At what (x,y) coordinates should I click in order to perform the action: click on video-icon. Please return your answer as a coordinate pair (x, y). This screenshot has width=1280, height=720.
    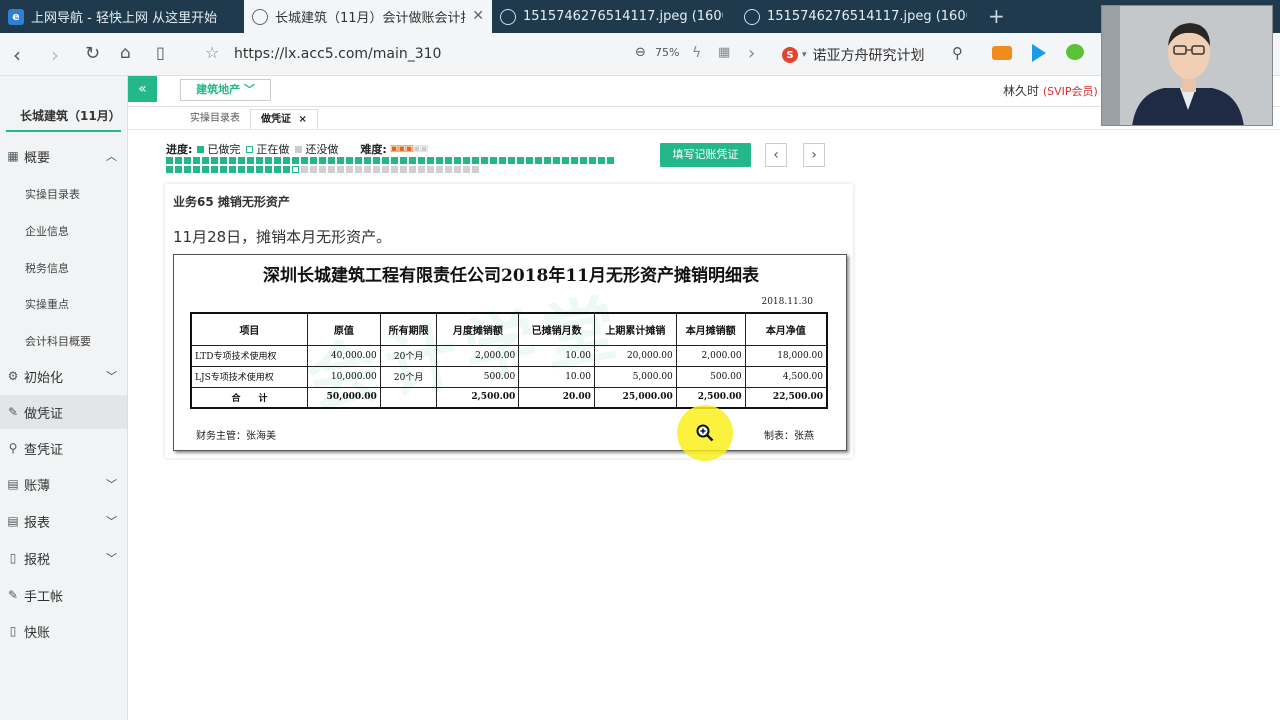
    Looking at the image, I should click on (1002, 53).